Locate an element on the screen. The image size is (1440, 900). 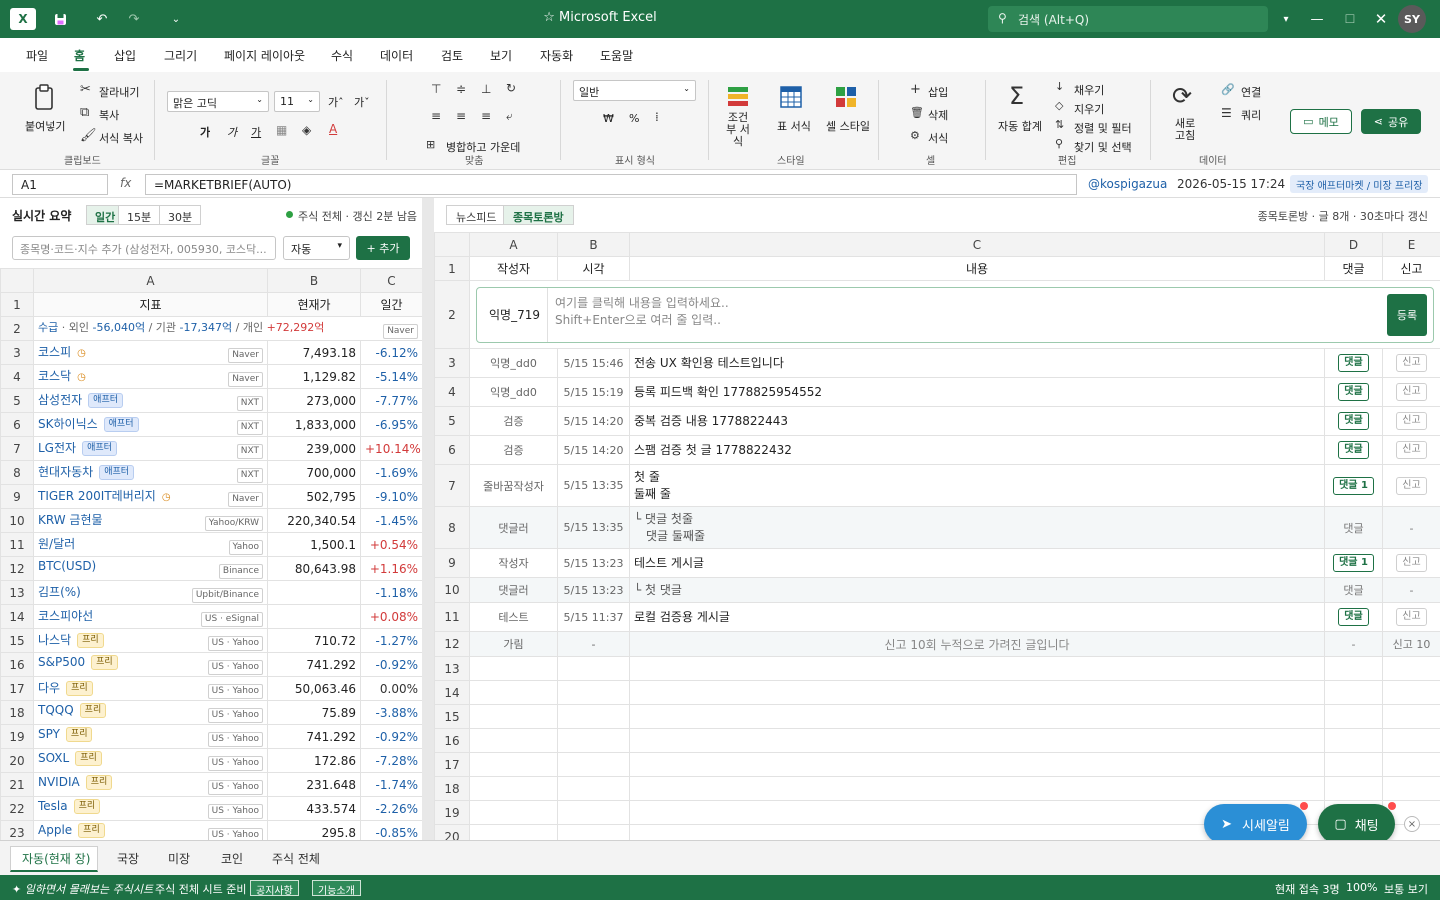
mode-select: 자동 ▾ is located at coordinates (316, 248).